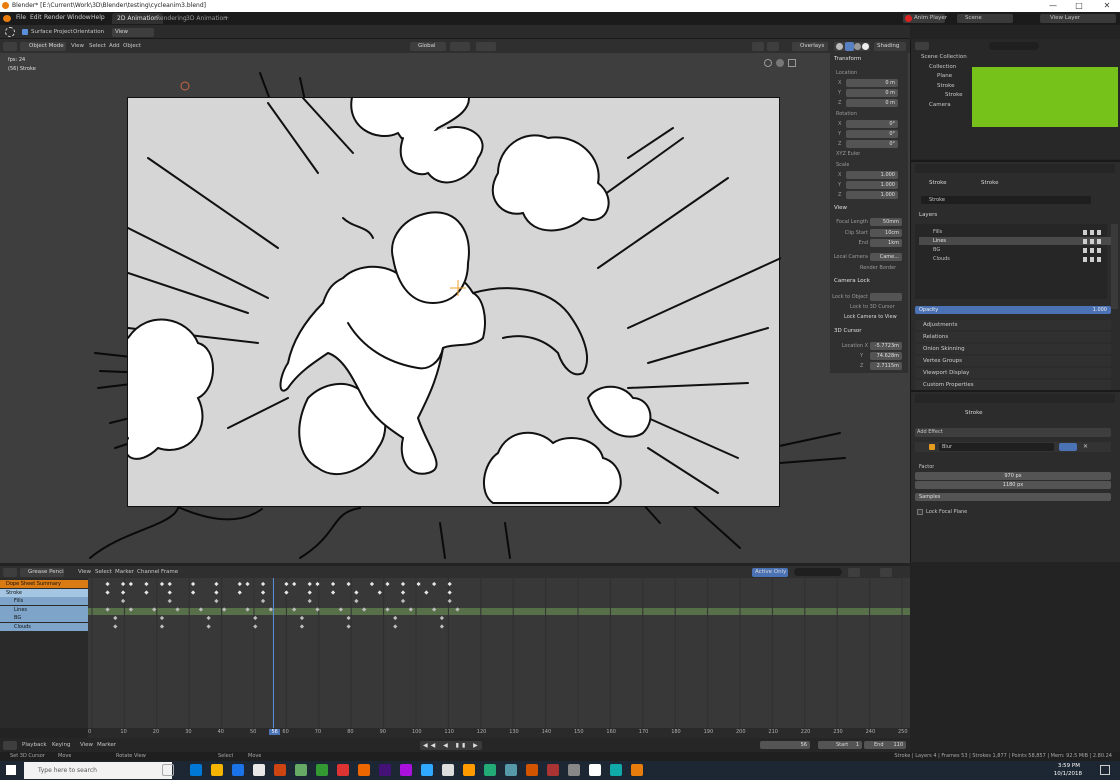  I want to click on chrome-icon, so click(238, 770).